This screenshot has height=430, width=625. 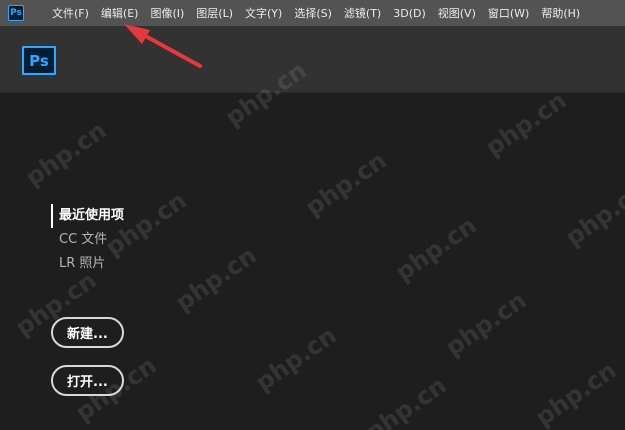 What do you see at coordinates (214, 13) in the screenshot?
I see `menu-layer: 图层(L)` at bounding box center [214, 13].